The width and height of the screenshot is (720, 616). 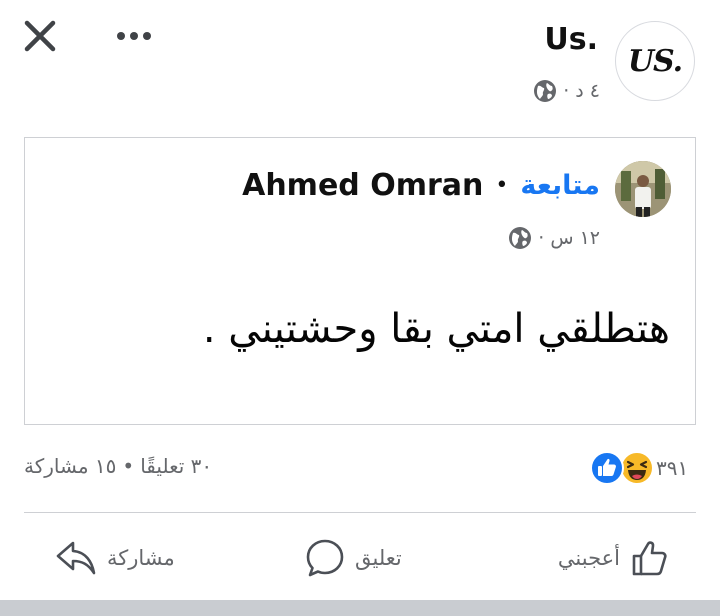 What do you see at coordinates (378, 558) in the screenshot?
I see `comment-button-label: تعليق` at bounding box center [378, 558].